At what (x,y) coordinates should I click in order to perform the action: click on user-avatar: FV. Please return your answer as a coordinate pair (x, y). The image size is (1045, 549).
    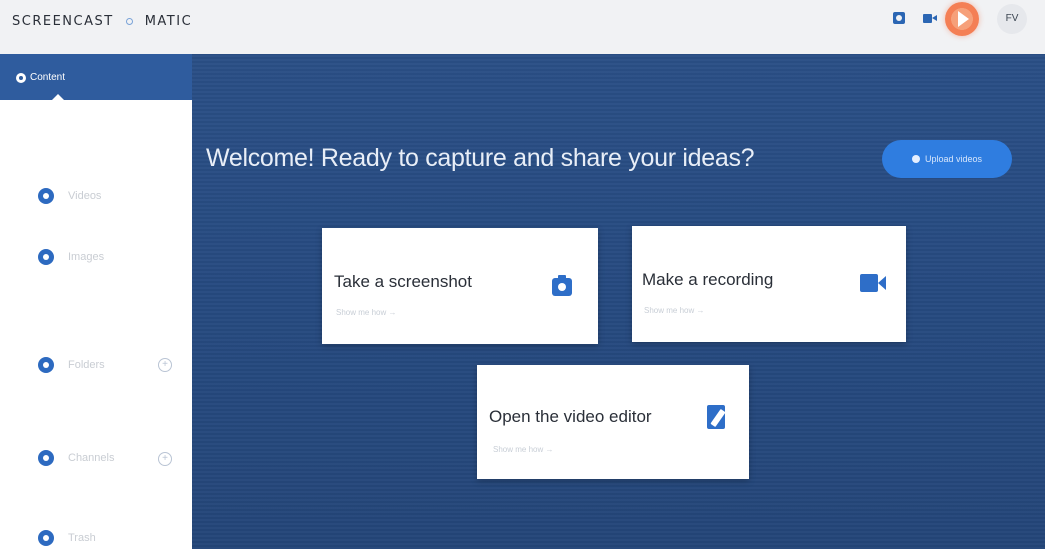
    Looking at the image, I should click on (1012, 19).